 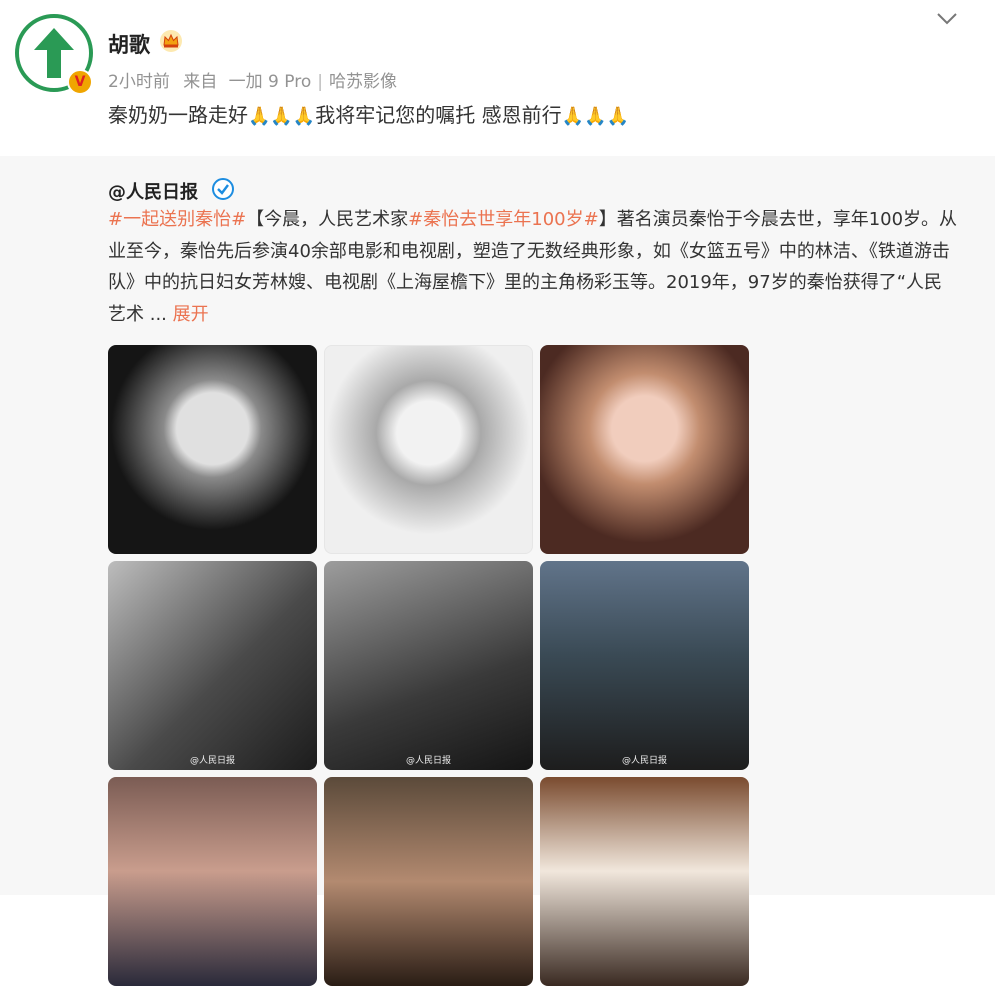 I want to click on chevron-down-icon, so click(x=947, y=18).